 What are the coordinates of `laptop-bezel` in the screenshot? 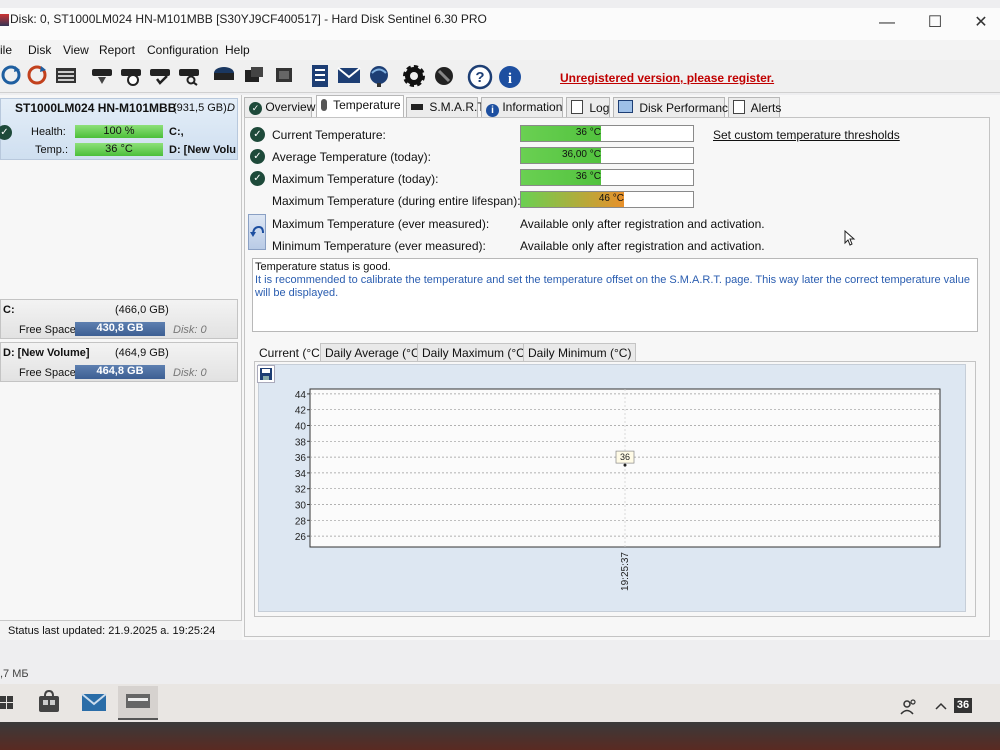 It's located at (500, 736).